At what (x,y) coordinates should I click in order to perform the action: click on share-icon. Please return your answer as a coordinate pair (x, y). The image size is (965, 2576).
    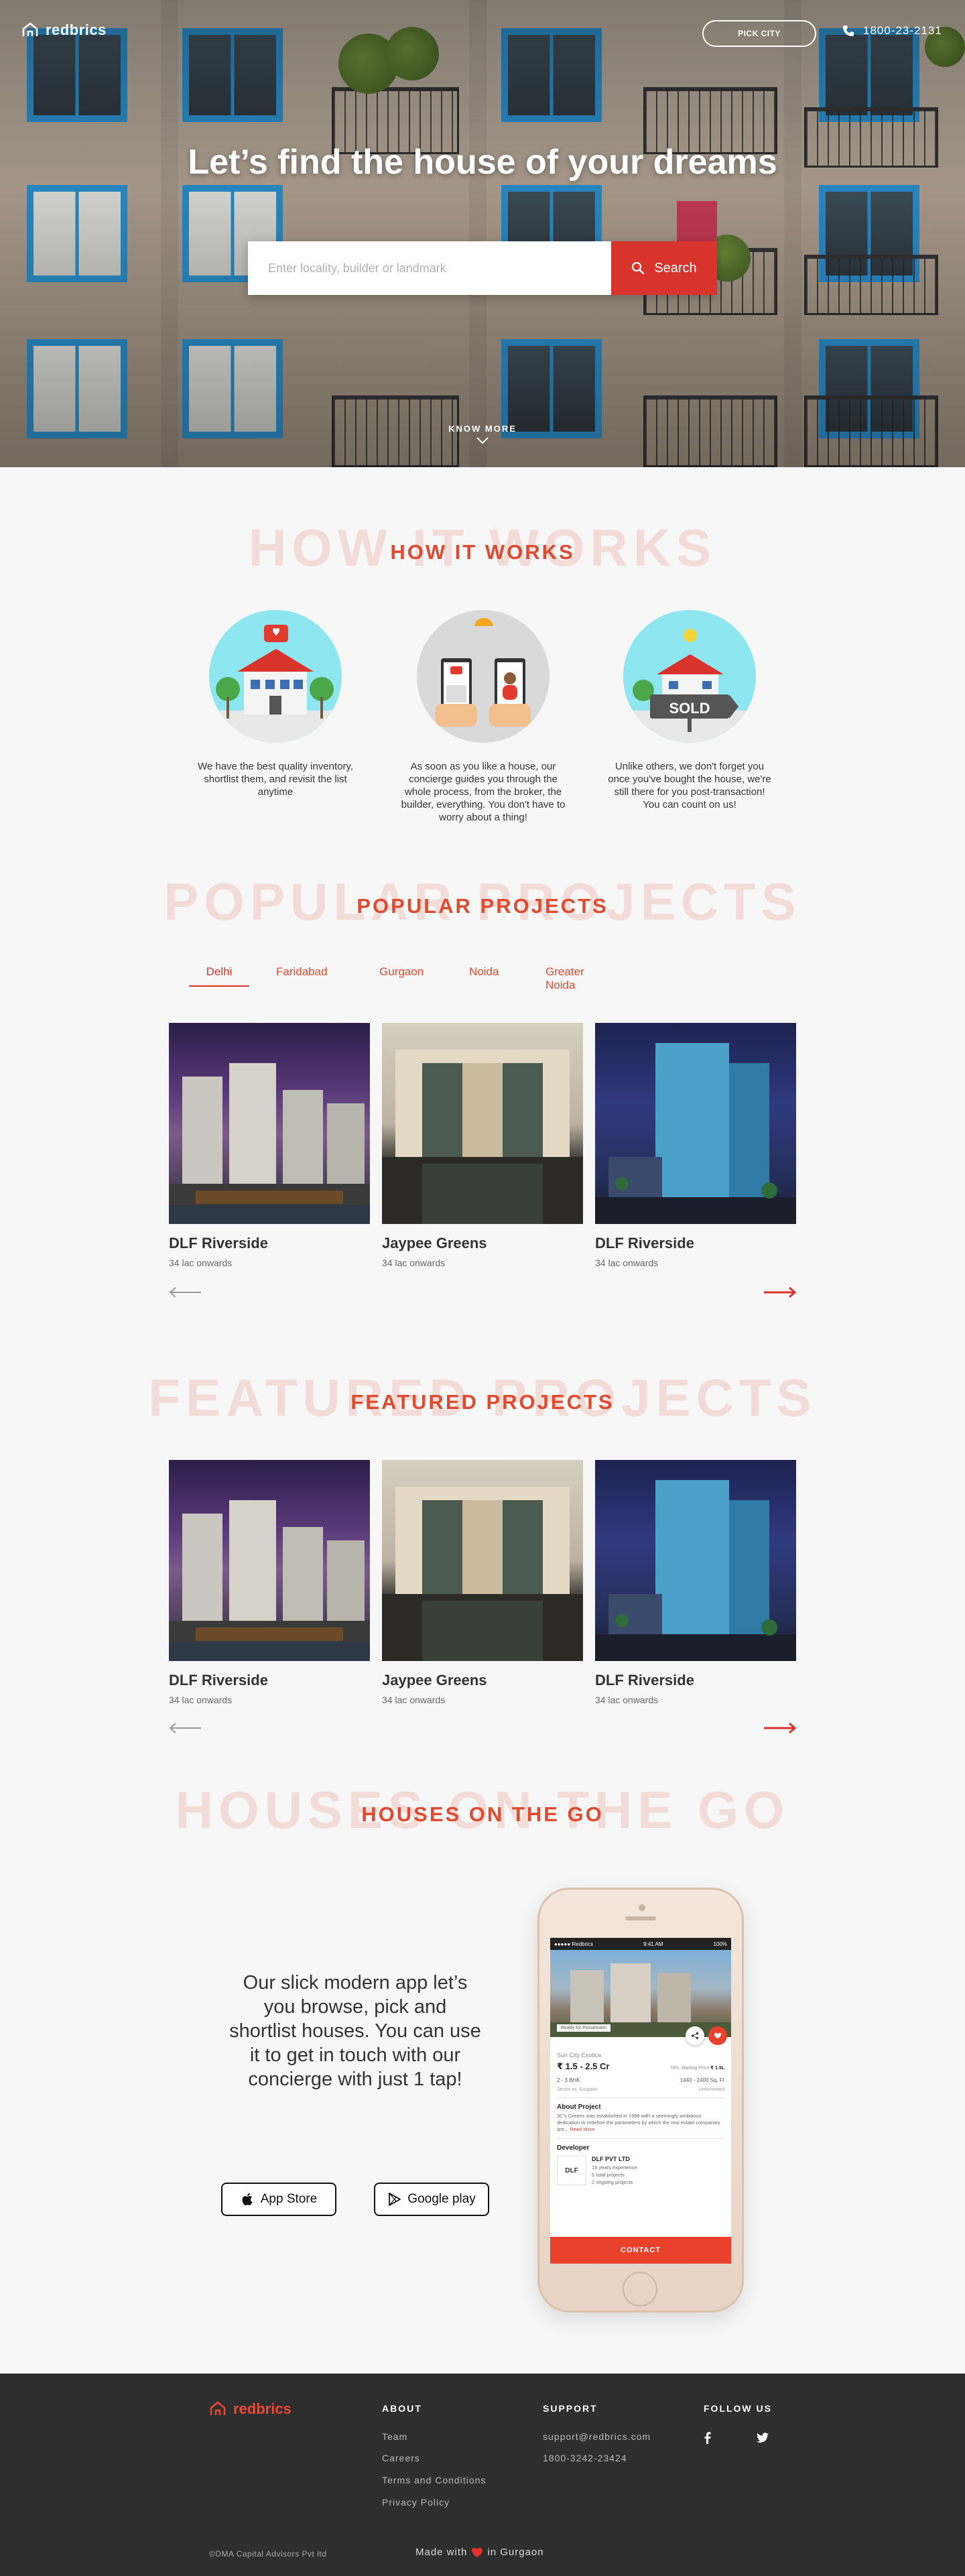
    Looking at the image, I should click on (695, 2036).